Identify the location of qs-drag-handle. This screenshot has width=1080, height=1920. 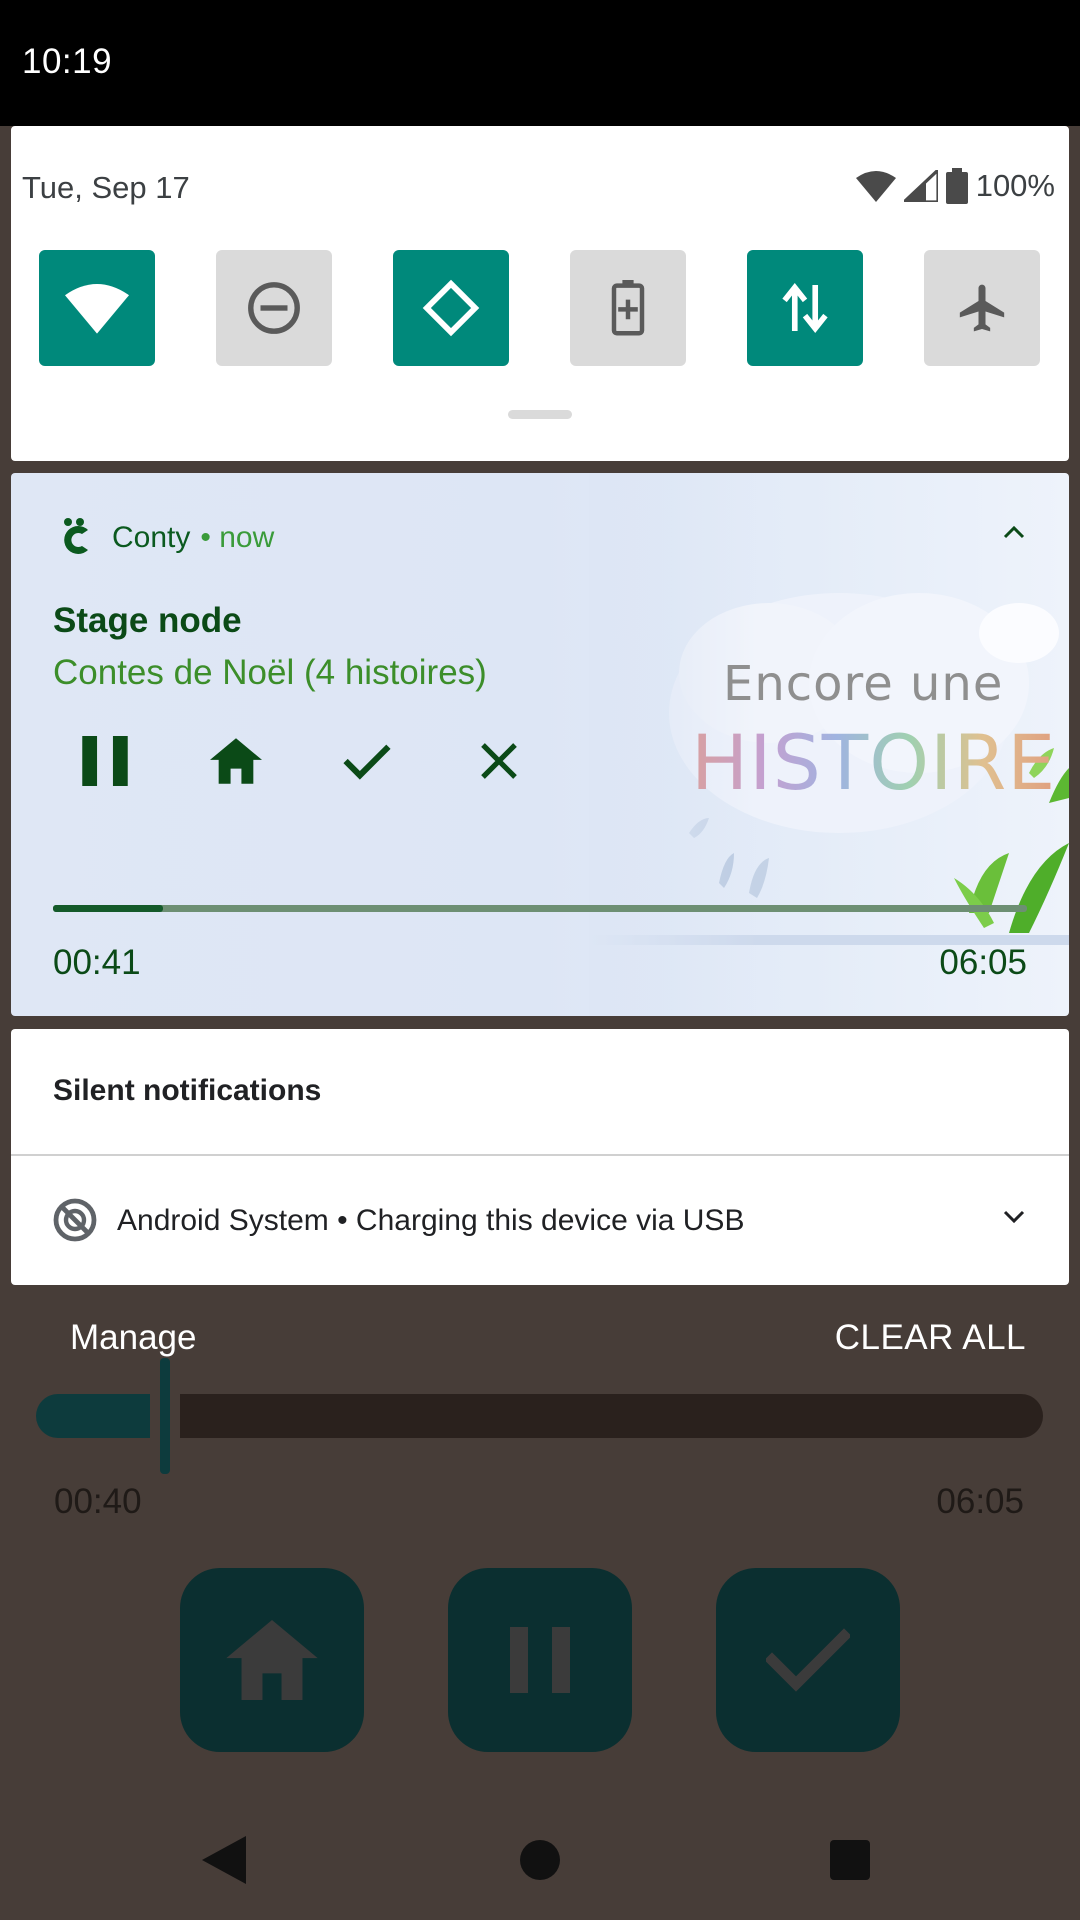
(540, 414).